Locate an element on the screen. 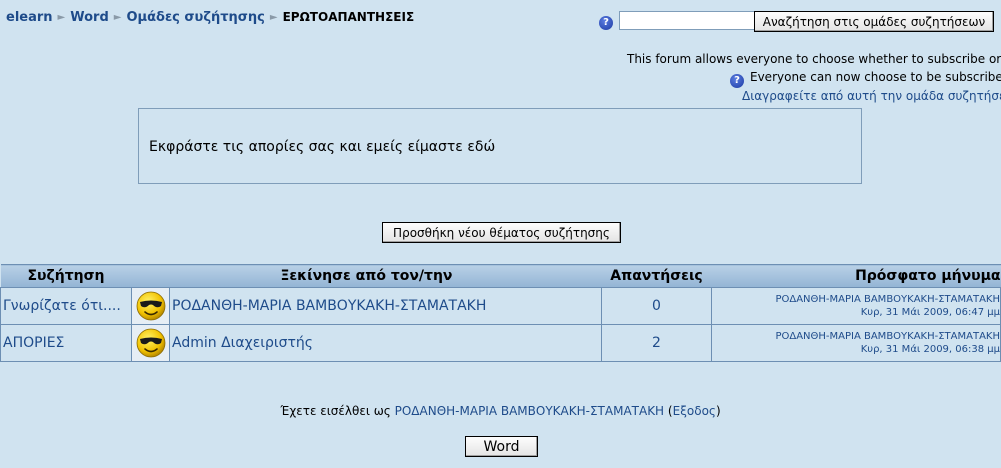 The height and width of the screenshot is (468, 1001). add-discussion-button: Προσθήκη νέου θέματος συζήτησης is located at coordinates (501, 232).